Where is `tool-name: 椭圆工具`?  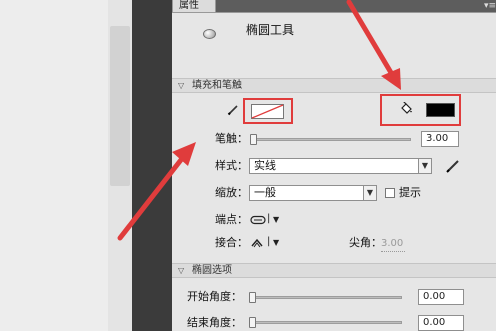 tool-name: 椭圆工具 is located at coordinates (270, 30).